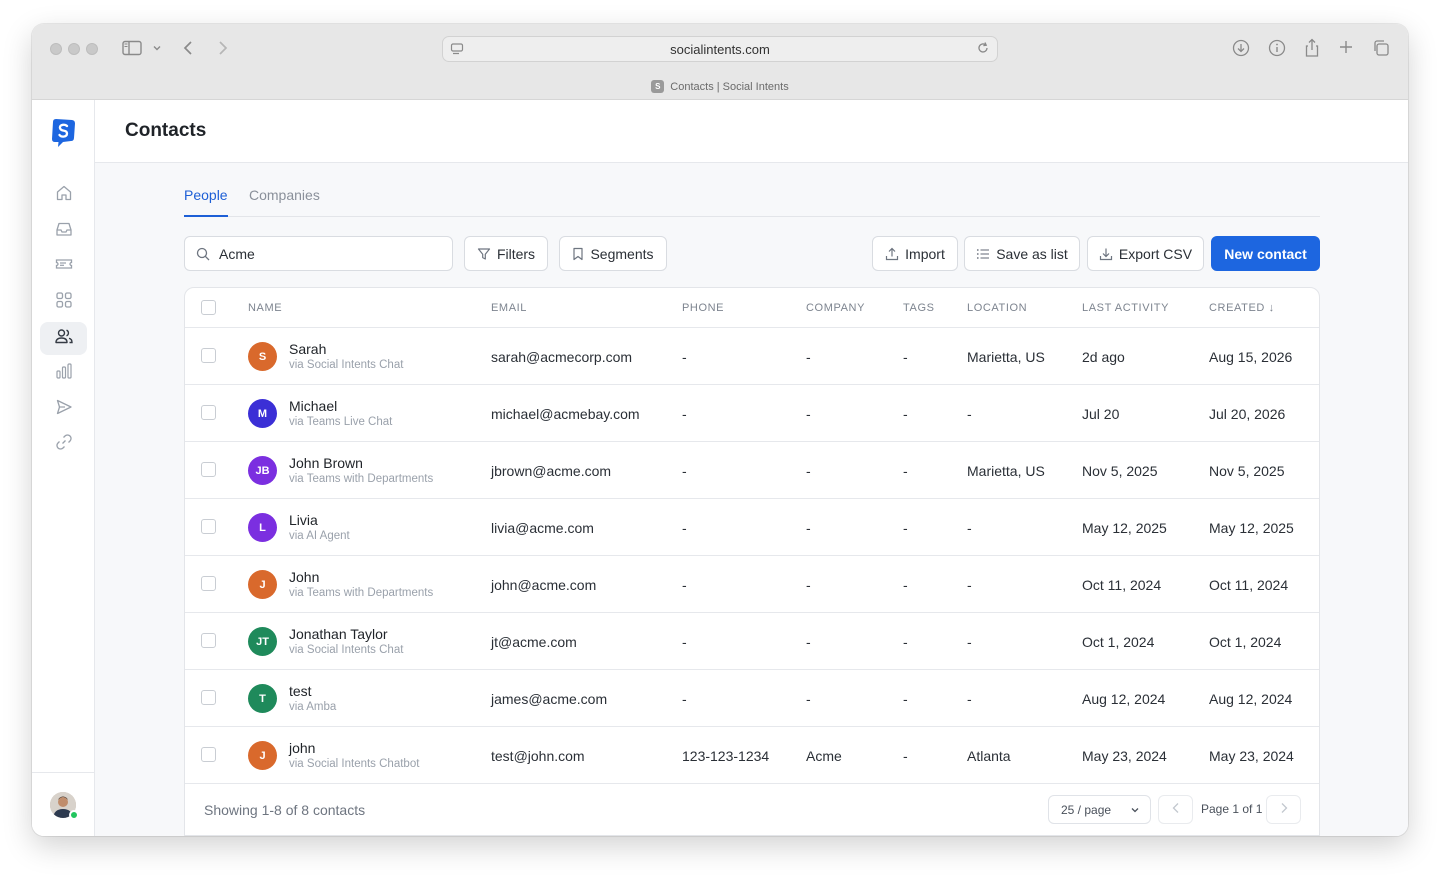  What do you see at coordinates (63, 132) in the screenshot?
I see `social-intents-logo` at bounding box center [63, 132].